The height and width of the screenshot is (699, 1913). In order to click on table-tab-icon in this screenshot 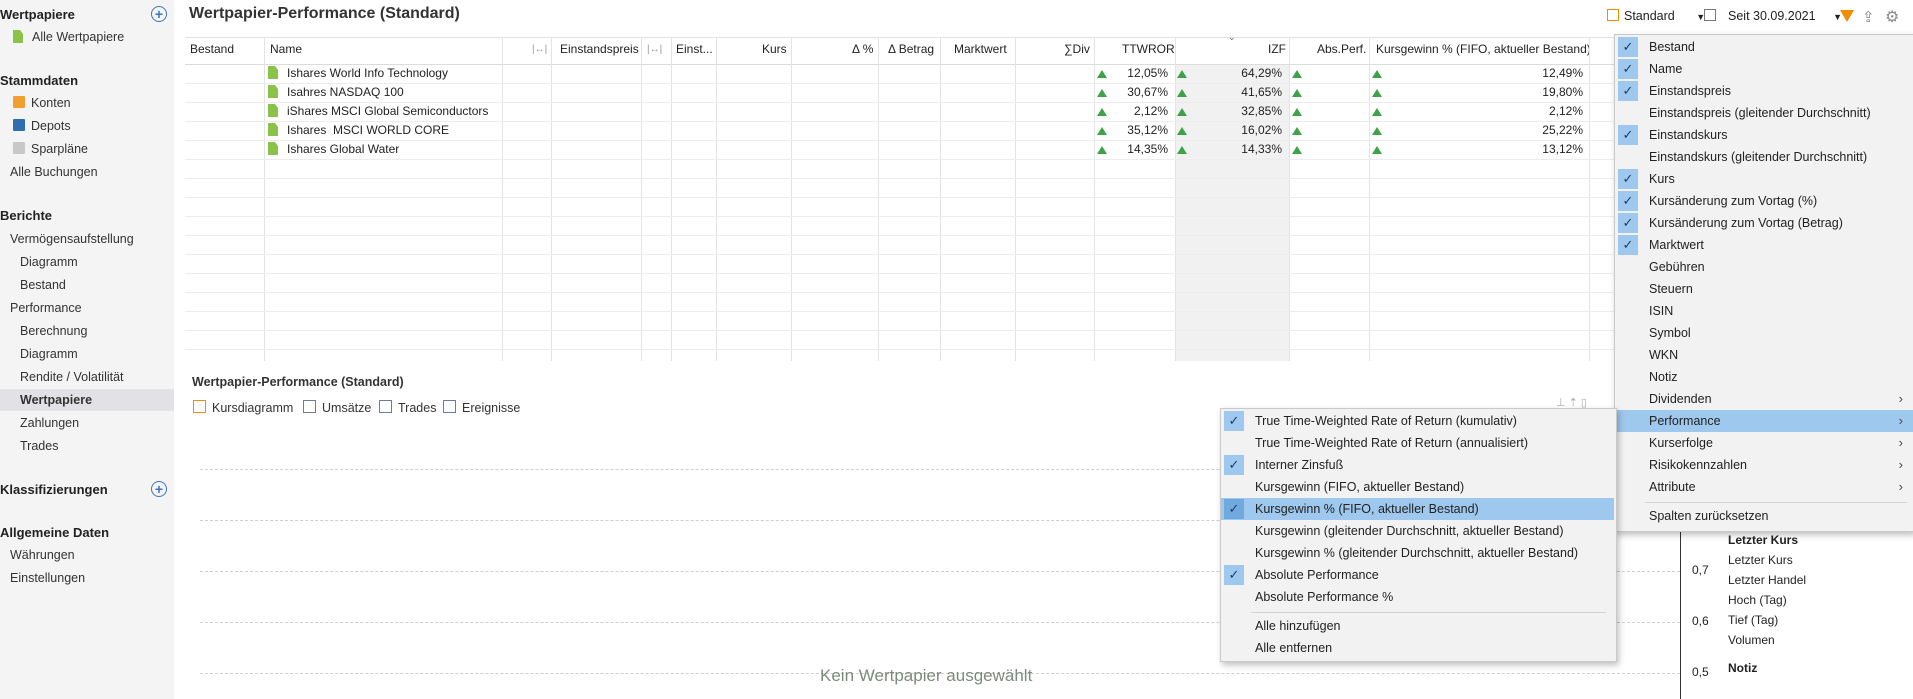, I will do `click(385, 406)`.